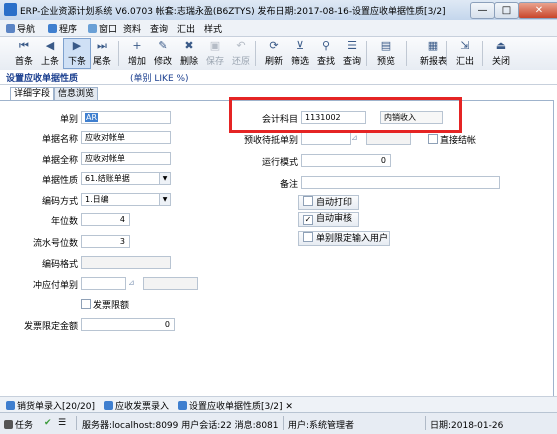  I want to click on toolbar-button-label: 查找, so click(325, 62).